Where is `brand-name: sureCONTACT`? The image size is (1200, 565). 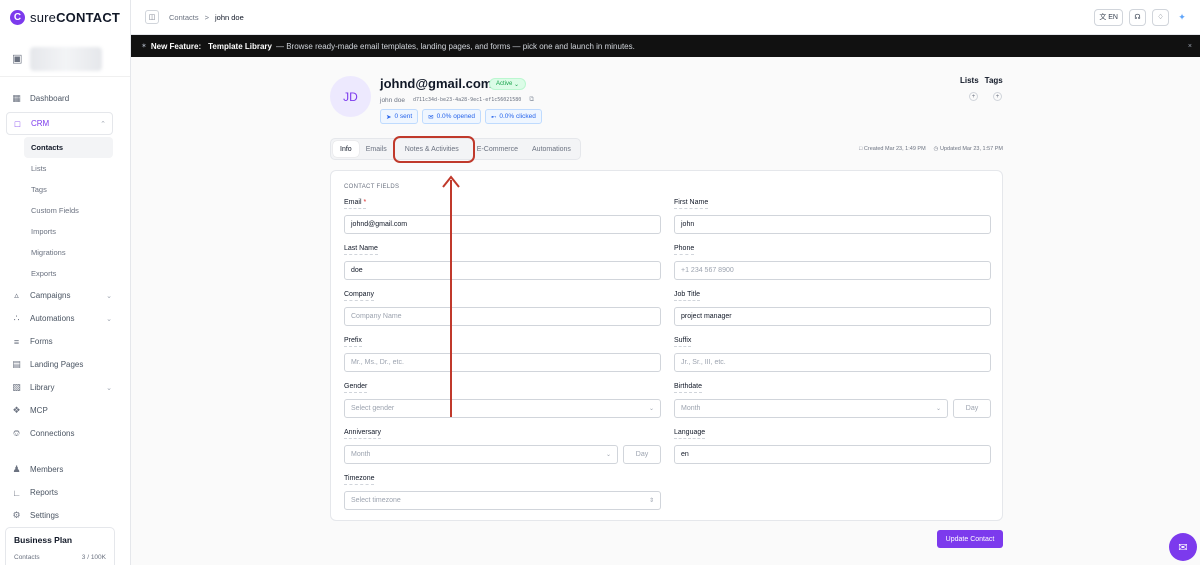
brand-name: sureCONTACT is located at coordinates (75, 17).